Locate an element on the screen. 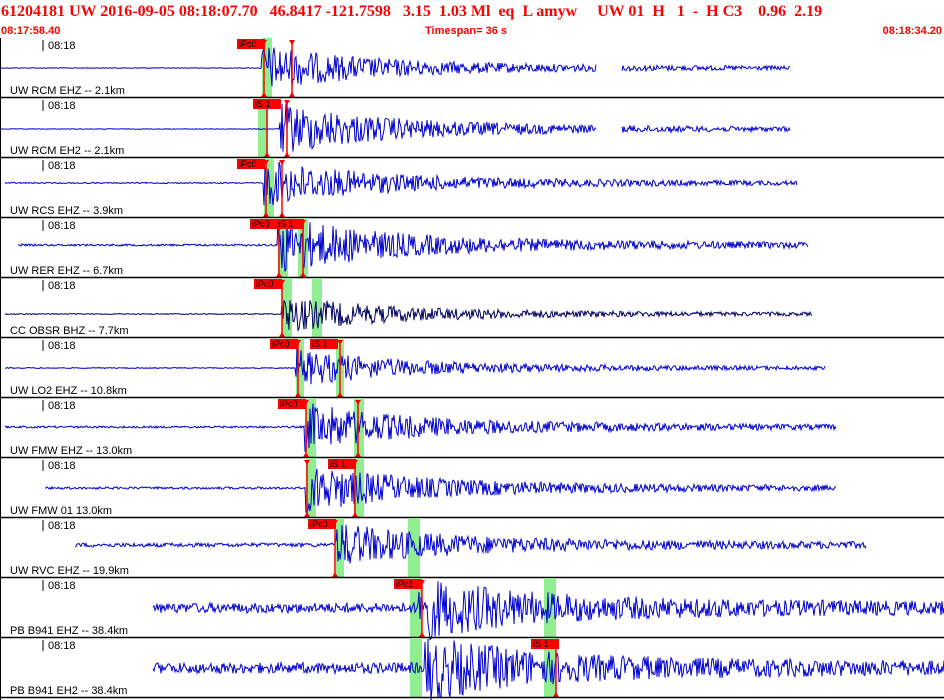  trace-panel: iS 1 08:18 UW FMW 01 13.0km is located at coordinates (472, 488).